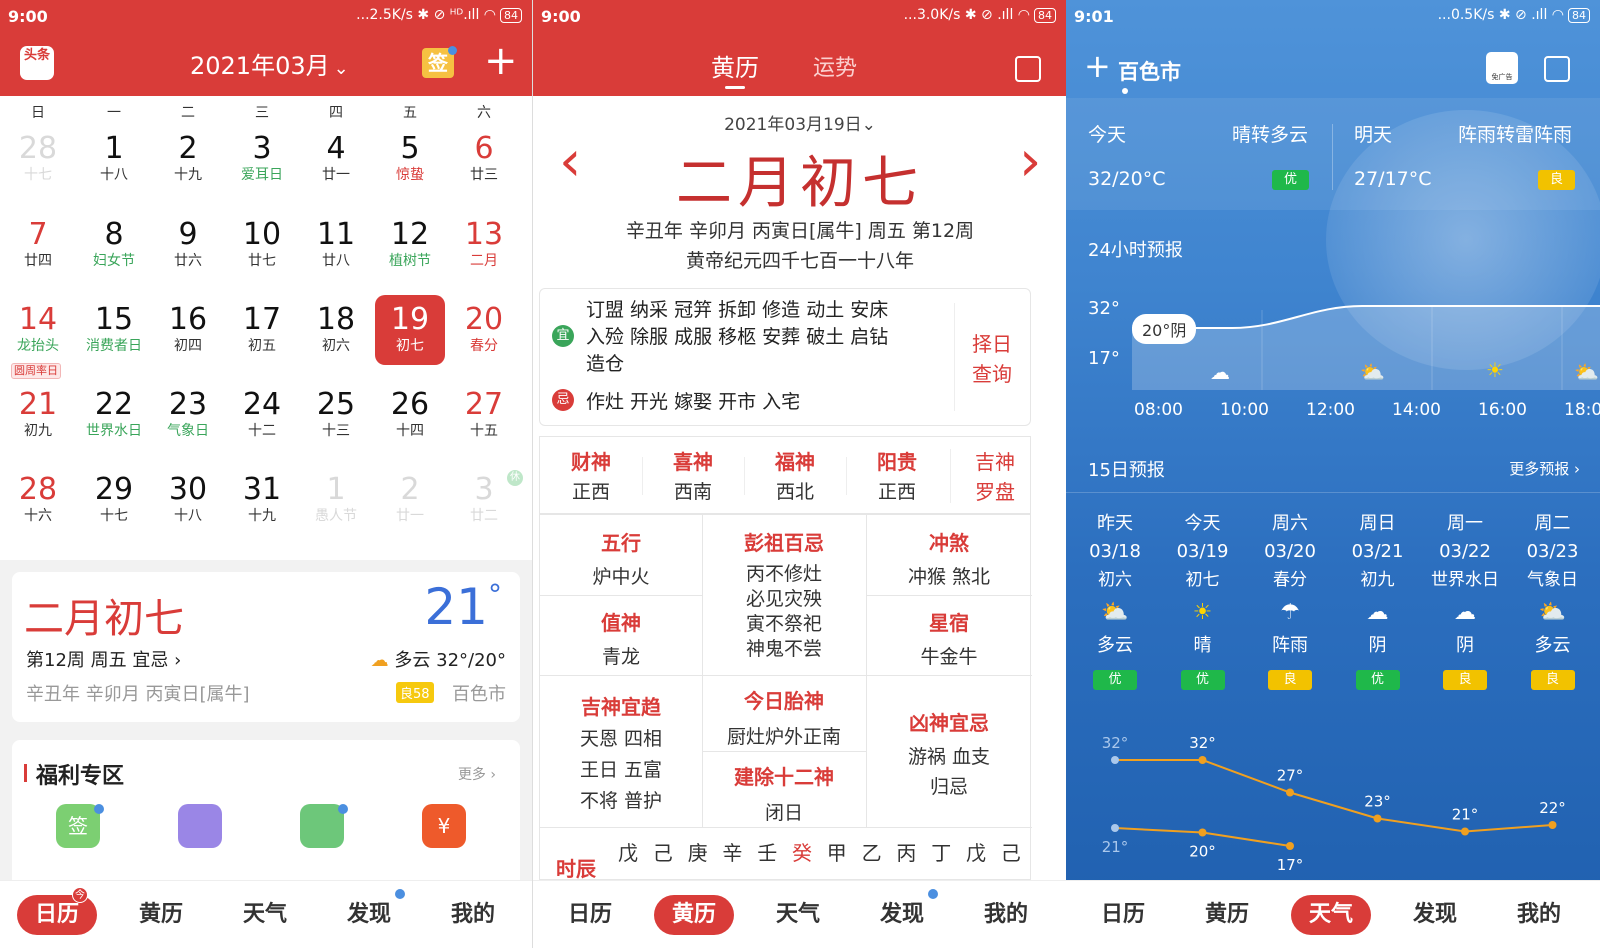 The image size is (1600, 948). What do you see at coordinates (1378, 600) in the screenshot?
I see `daily-forecast-item: 周日 03/21 初九 ☁ 阴优` at bounding box center [1378, 600].